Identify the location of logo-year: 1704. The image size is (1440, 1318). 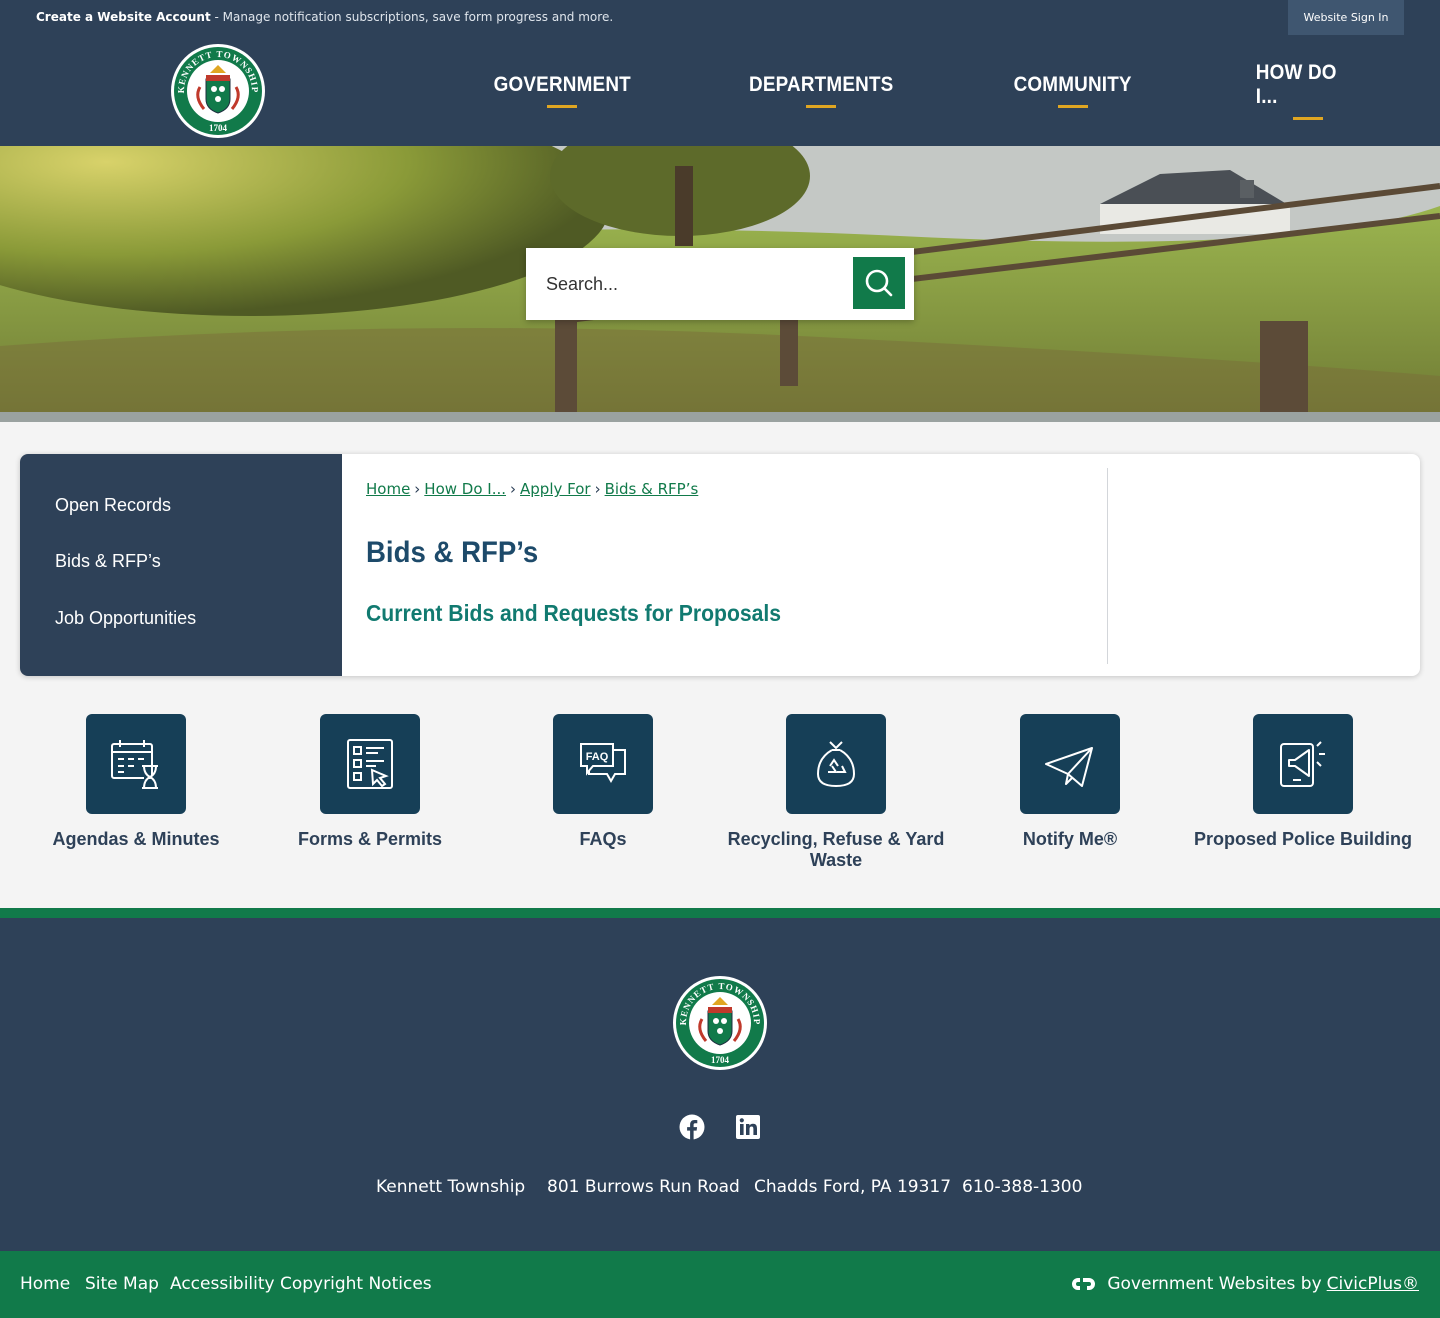
(218, 128).